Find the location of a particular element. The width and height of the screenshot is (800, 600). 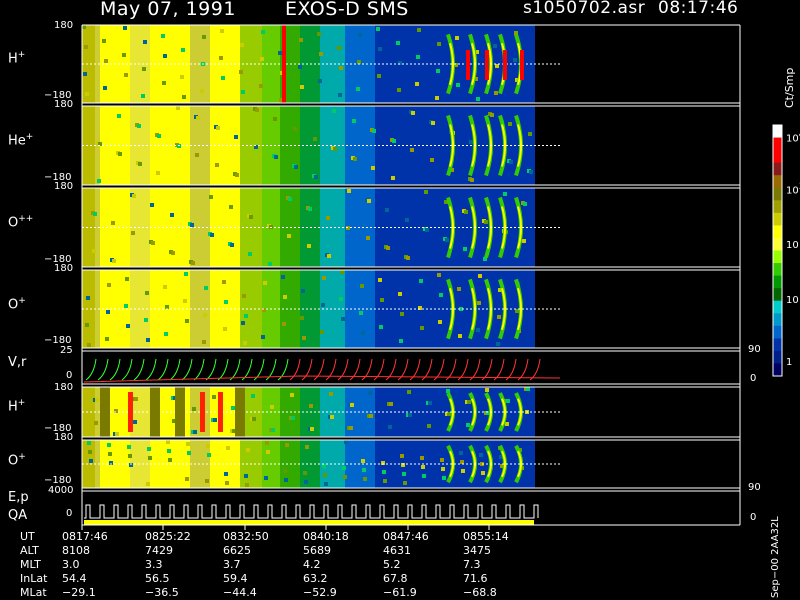

ephemeris-cell: 0840:18 is located at coordinates (326, 536).